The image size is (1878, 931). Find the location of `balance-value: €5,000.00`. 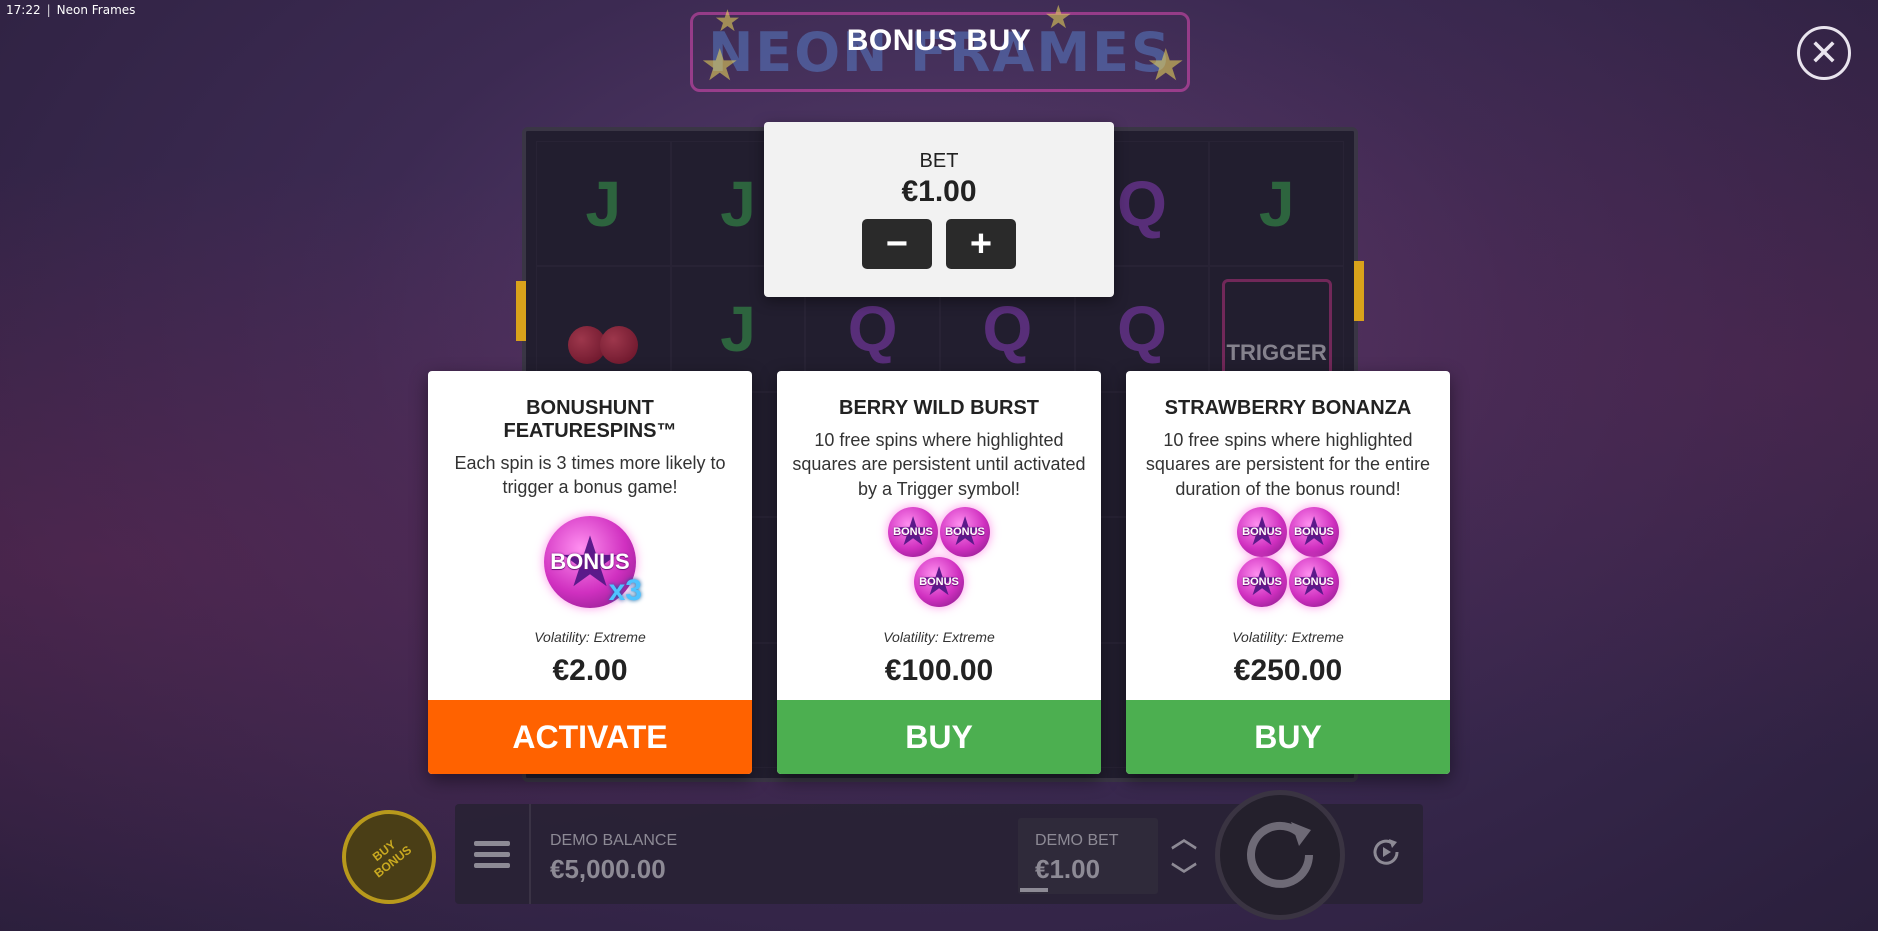

balance-value: €5,000.00 is located at coordinates (608, 869).